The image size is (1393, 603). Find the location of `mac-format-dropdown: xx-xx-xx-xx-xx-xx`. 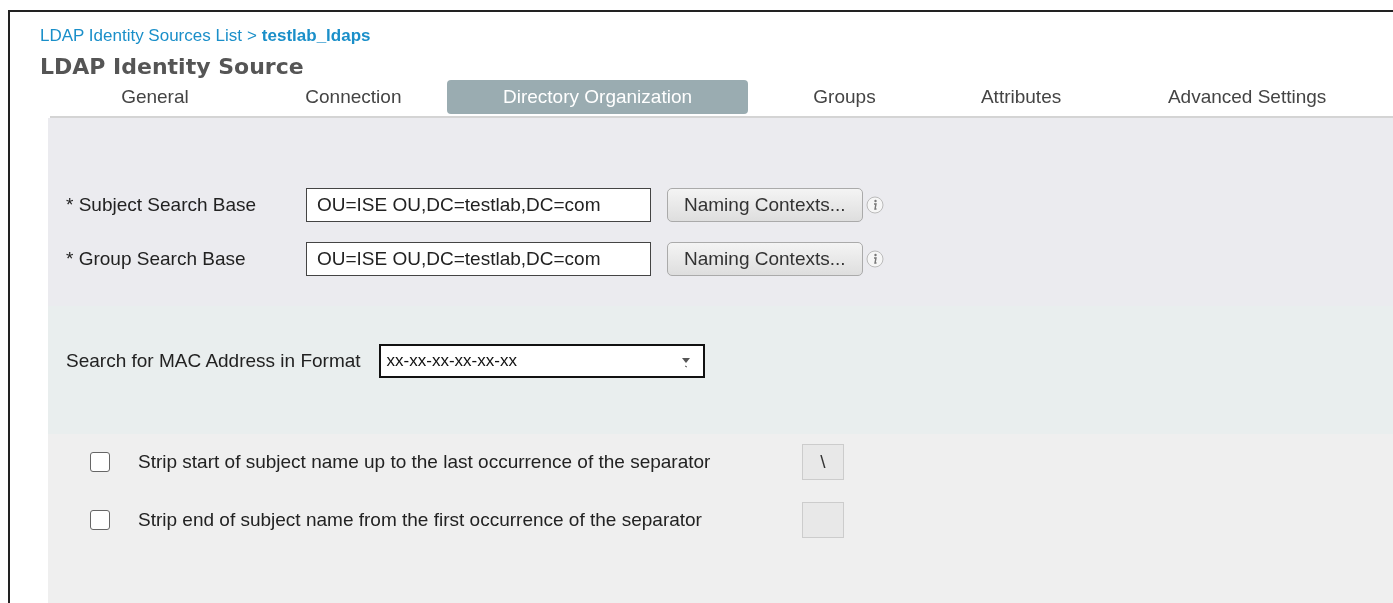

mac-format-dropdown: xx-xx-xx-xx-xx-xx is located at coordinates (541, 361).